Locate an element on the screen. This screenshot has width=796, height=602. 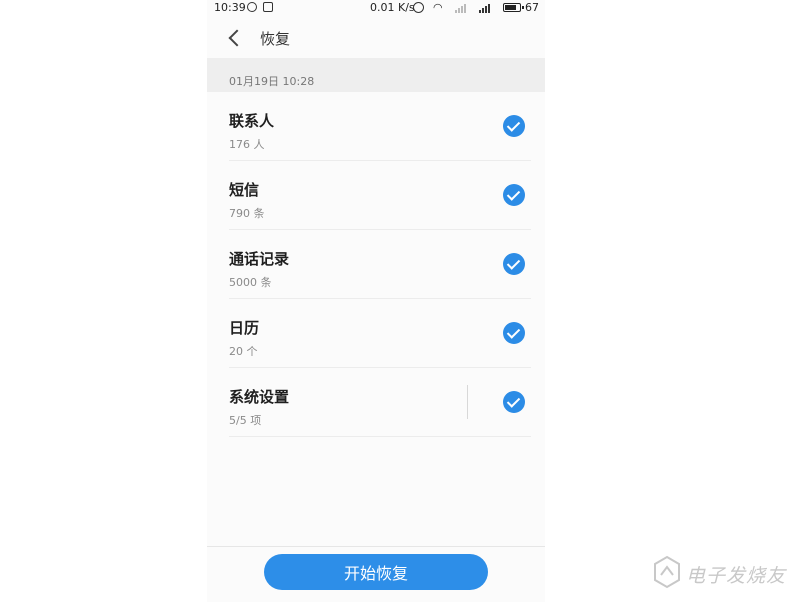
backup-date-band: 01月19日 10:28 is located at coordinates (376, 75).